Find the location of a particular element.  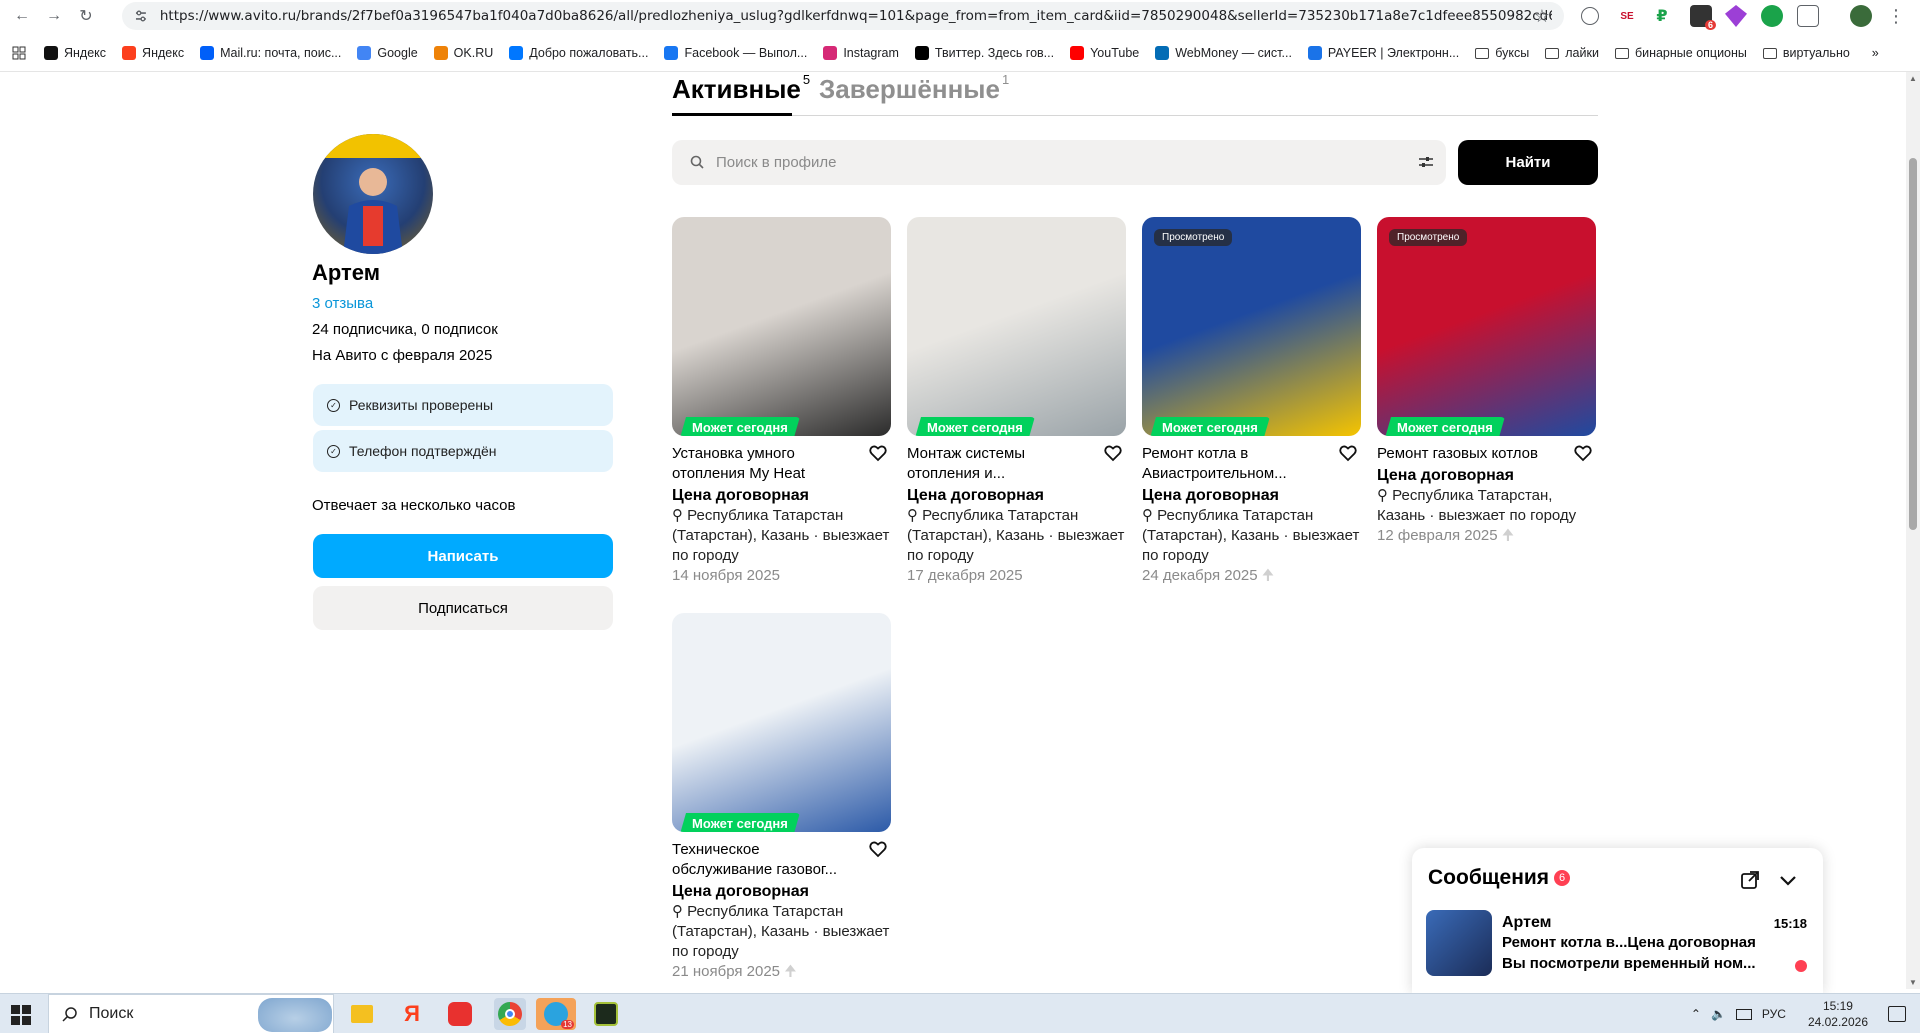

page-scrollbar: ▲ ▼ is located at coordinates (1913, 530).